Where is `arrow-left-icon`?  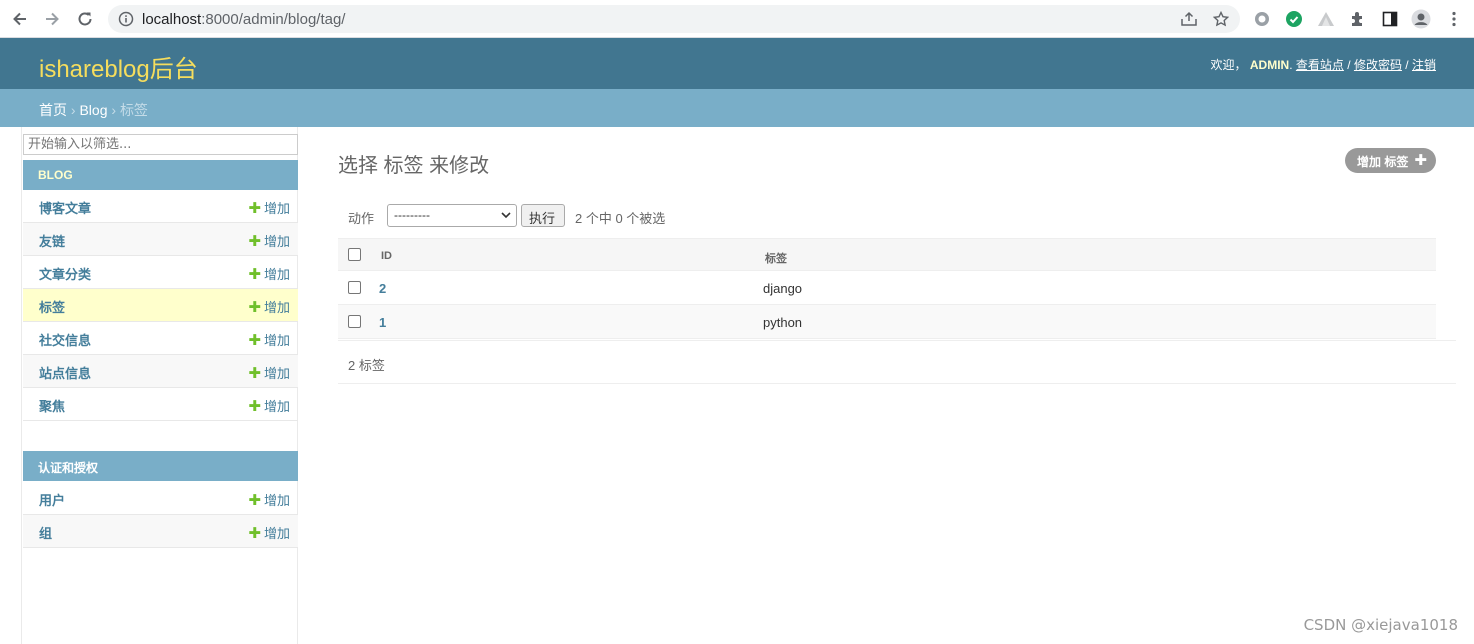 arrow-left-icon is located at coordinates (19, 19).